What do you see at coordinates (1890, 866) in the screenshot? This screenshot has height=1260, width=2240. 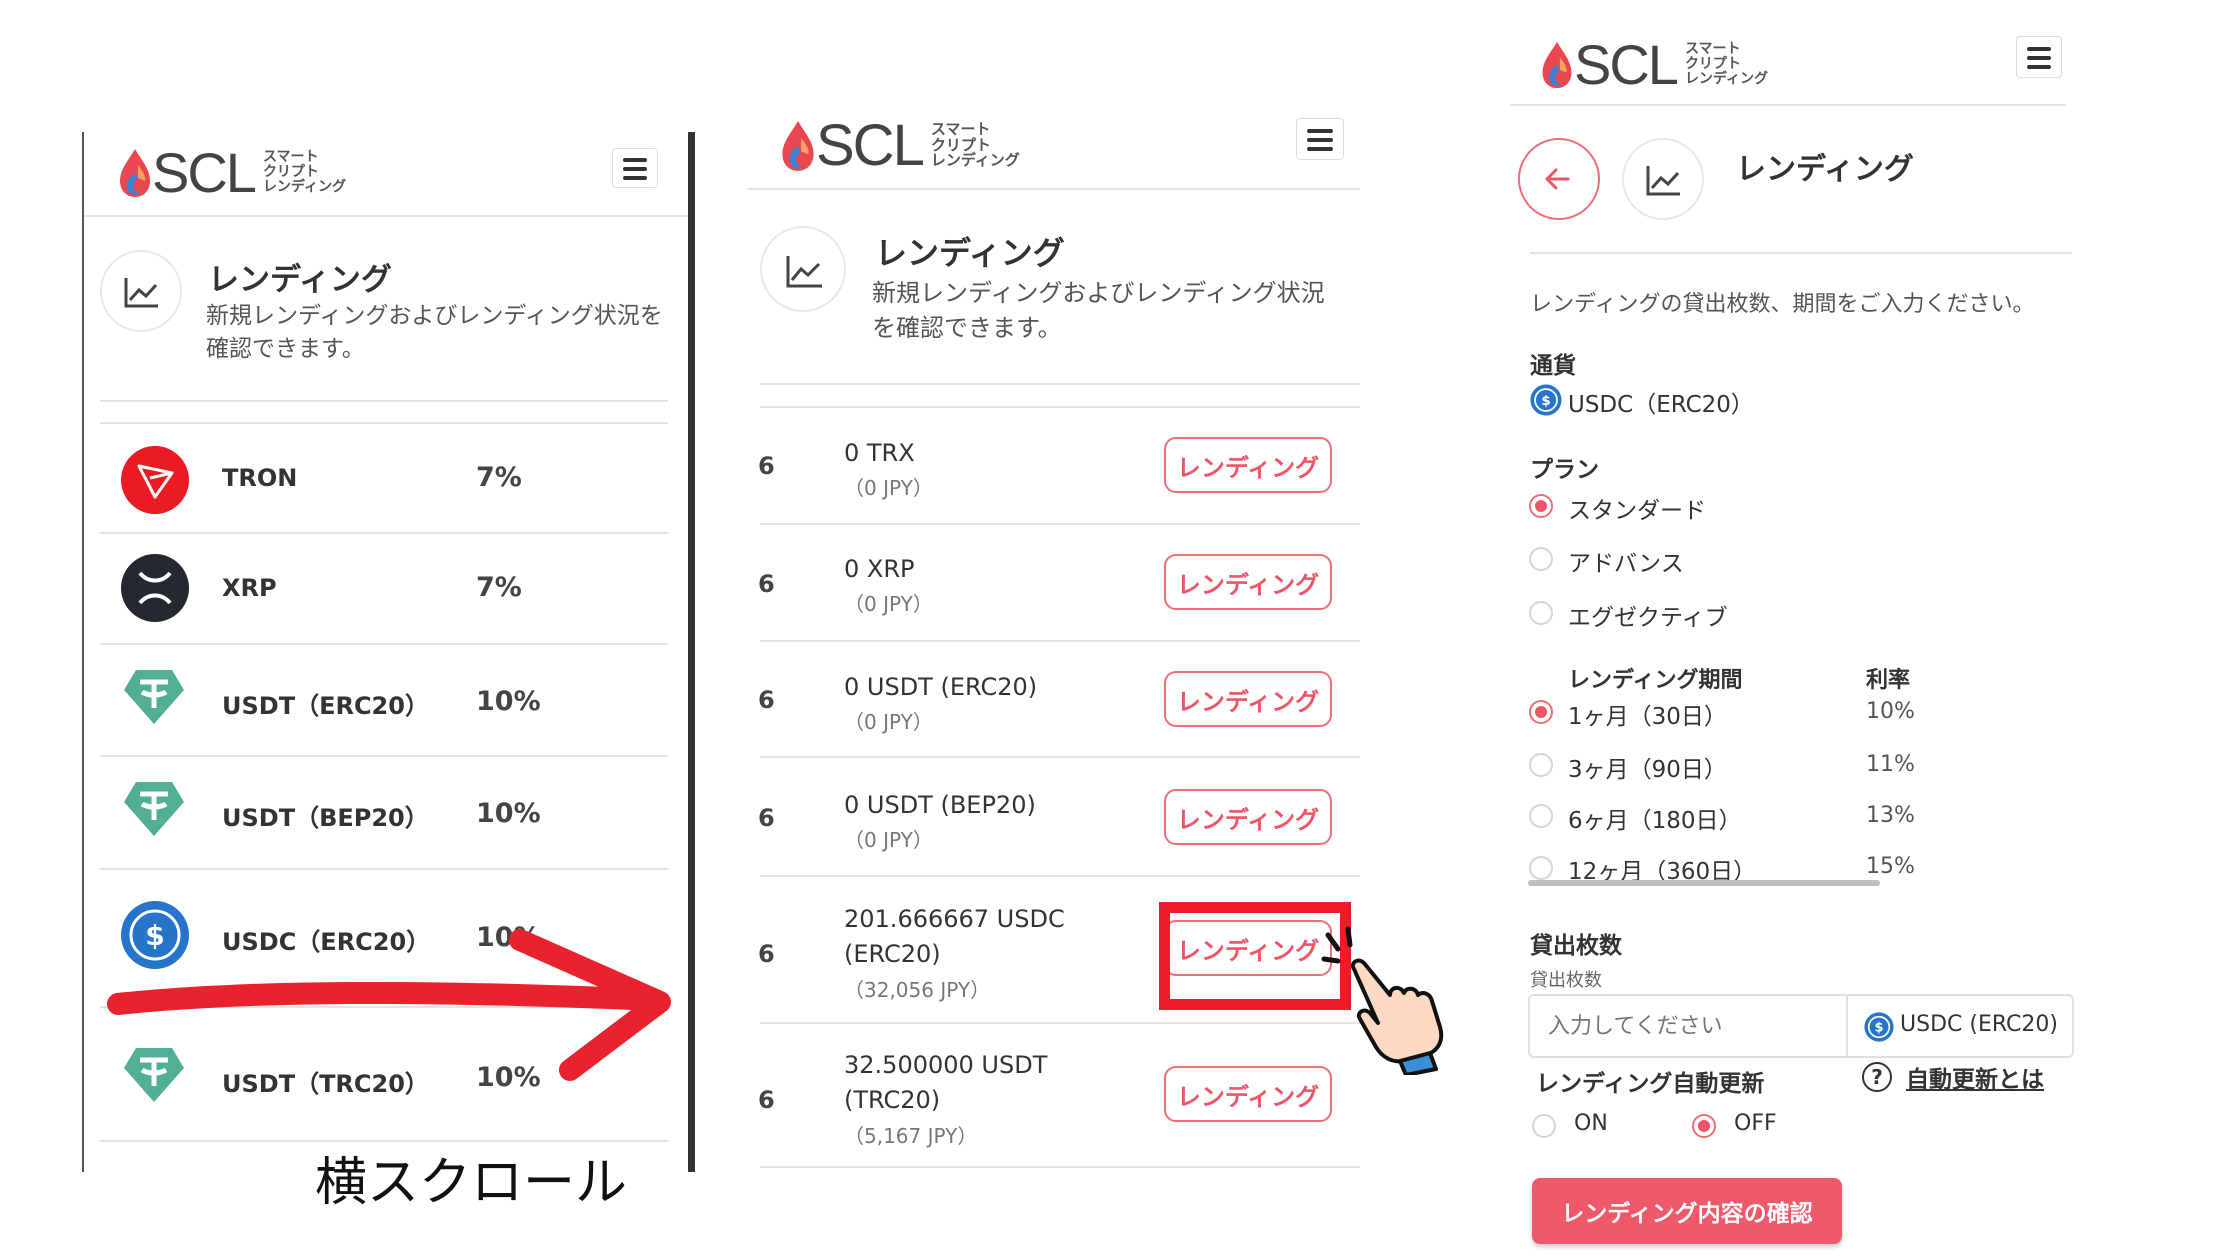 I see `period-rate: 15%` at bounding box center [1890, 866].